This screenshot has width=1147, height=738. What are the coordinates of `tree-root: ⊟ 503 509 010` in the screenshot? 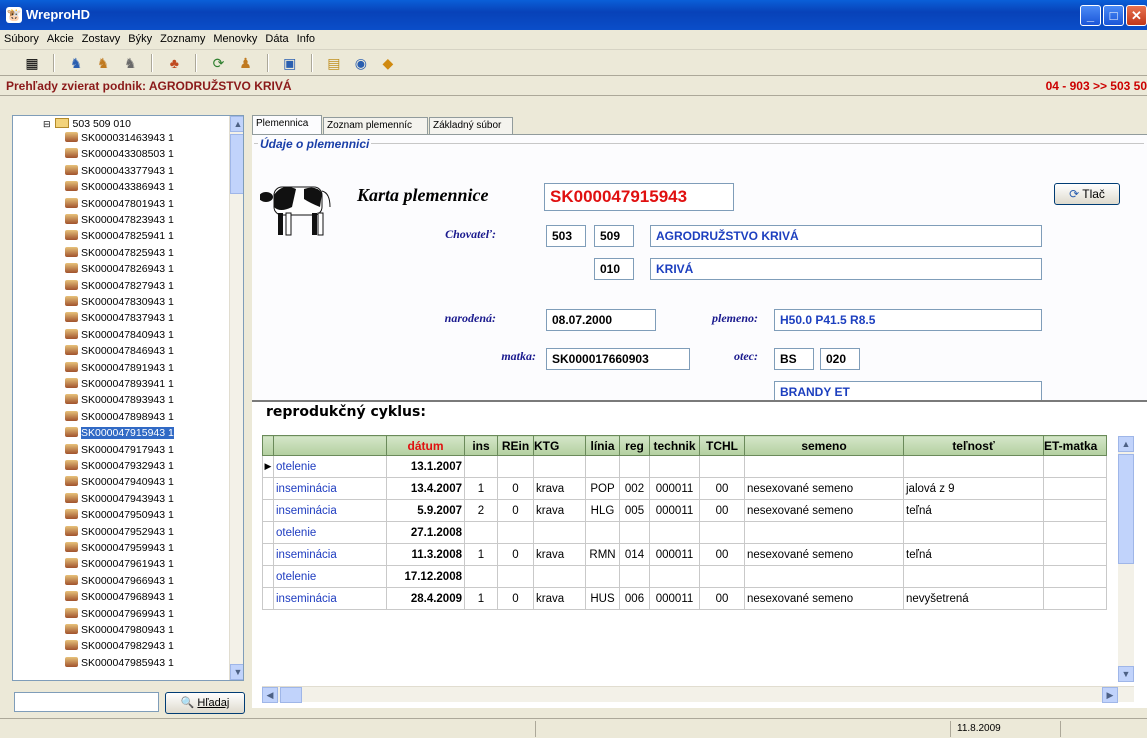 It's located at (87, 124).